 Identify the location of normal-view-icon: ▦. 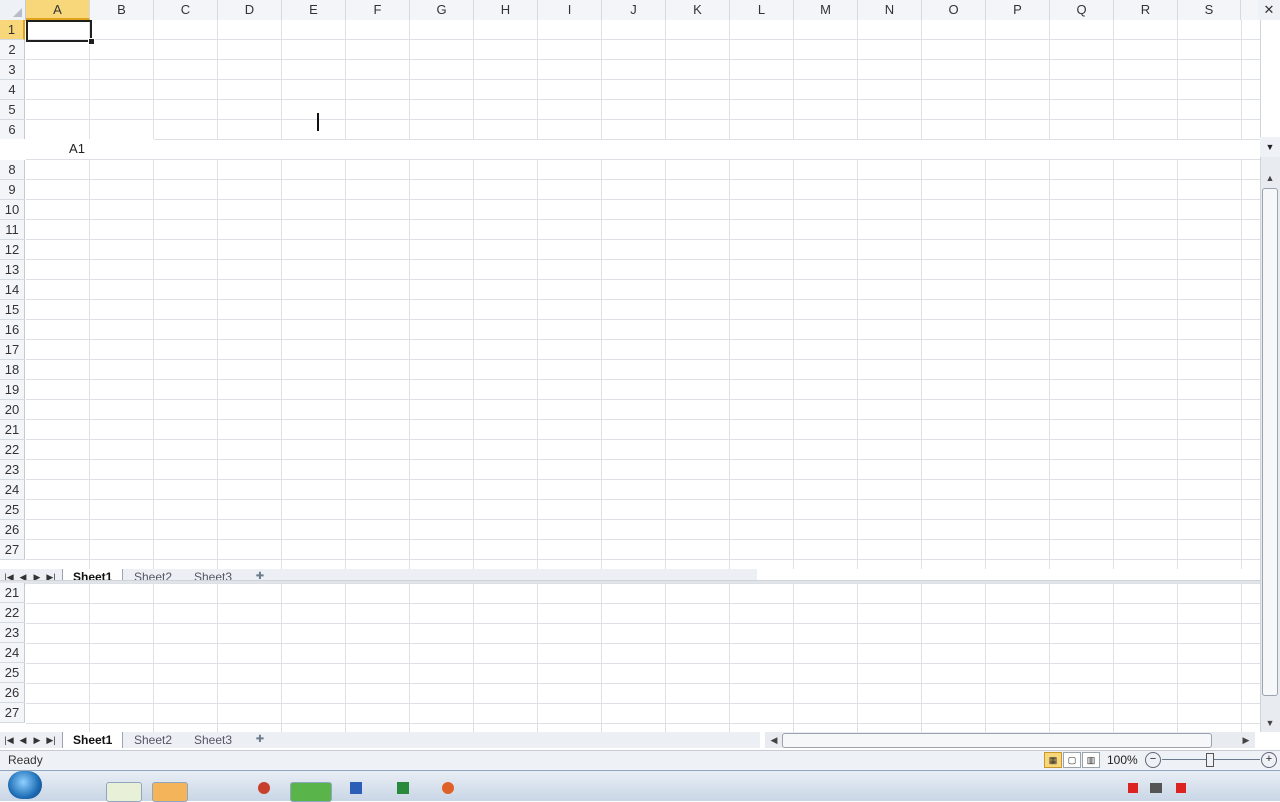
(1053, 760).